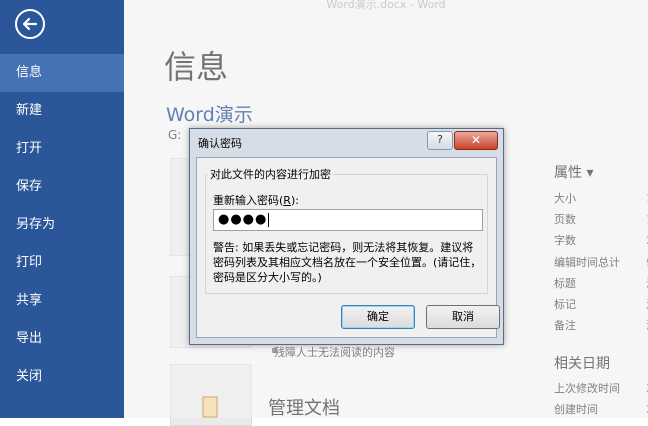  I want to click on nav-item-new: 新建, so click(62, 111).